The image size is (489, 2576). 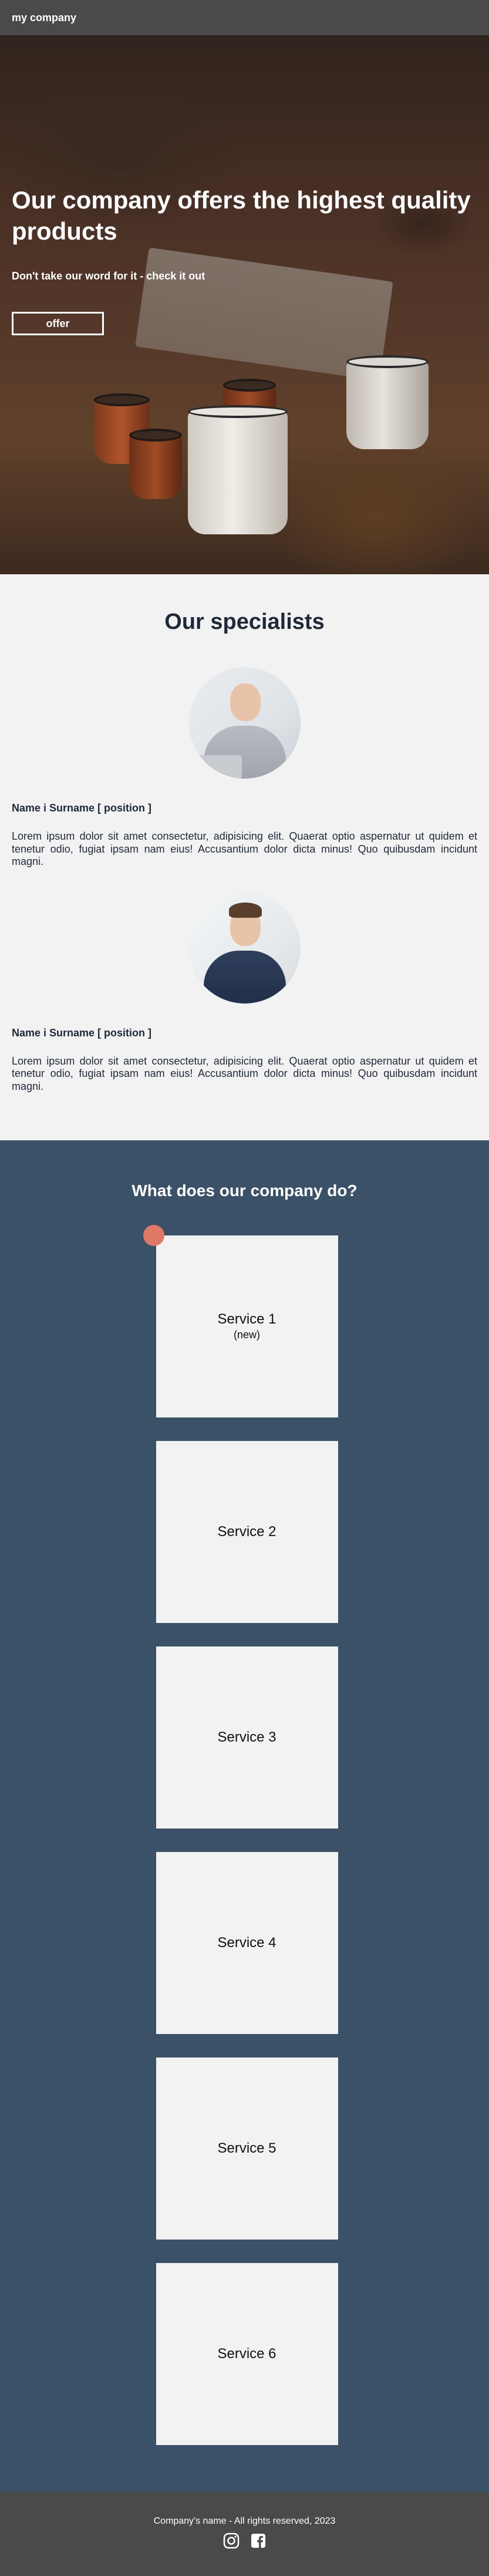 I want to click on service-card-6: Service 6, so click(x=247, y=2353).